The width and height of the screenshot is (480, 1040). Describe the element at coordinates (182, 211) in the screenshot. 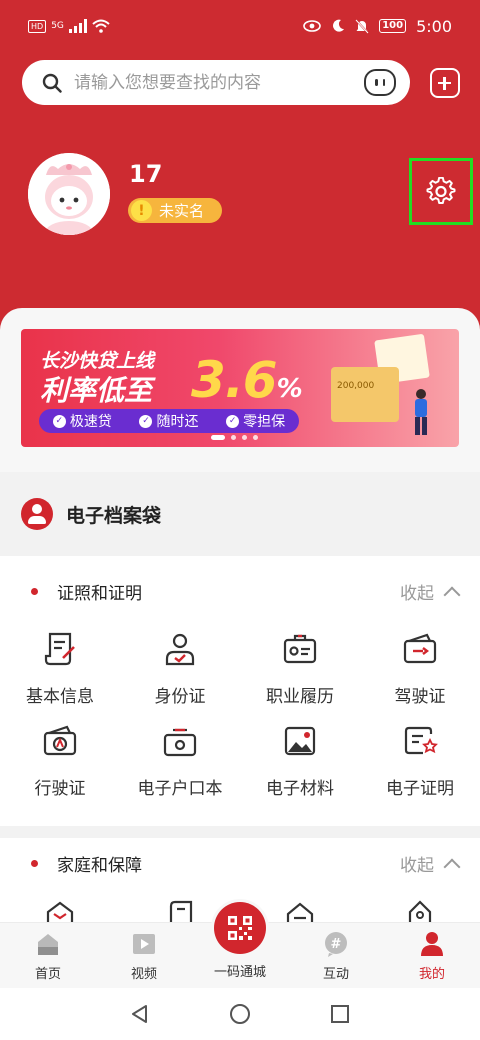

I see `verify-status-label: 未实名` at that location.